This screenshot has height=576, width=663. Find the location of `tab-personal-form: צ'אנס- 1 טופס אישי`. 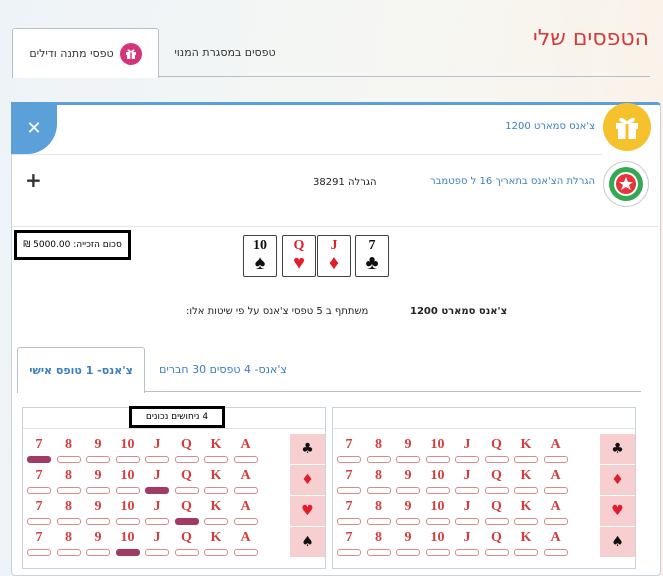

tab-personal-form: צ'אנס- 1 טופס אישי is located at coordinates (81, 370).